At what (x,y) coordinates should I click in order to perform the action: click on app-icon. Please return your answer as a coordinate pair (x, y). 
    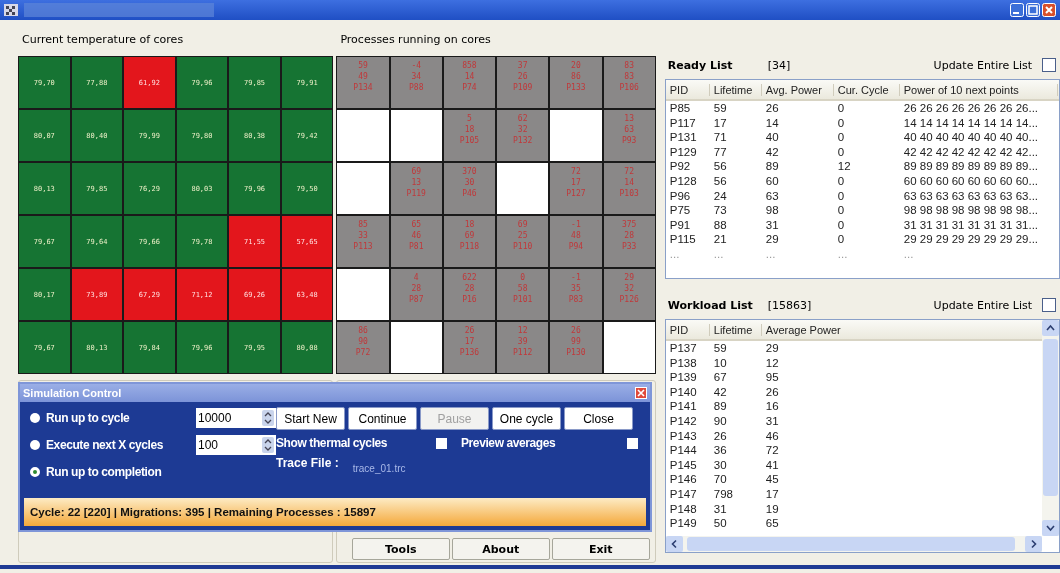
    Looking at the image, I should click on (11, 10).